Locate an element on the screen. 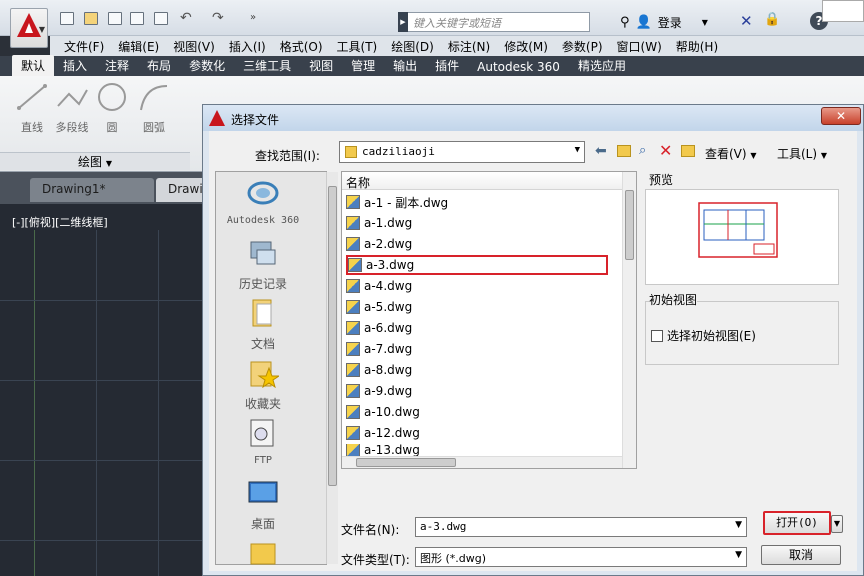 Image resolution: width=864 pixels, height=576 pixels. viewport-controls: [-][俯视][二维线框] is located at coordinates (60, 222).